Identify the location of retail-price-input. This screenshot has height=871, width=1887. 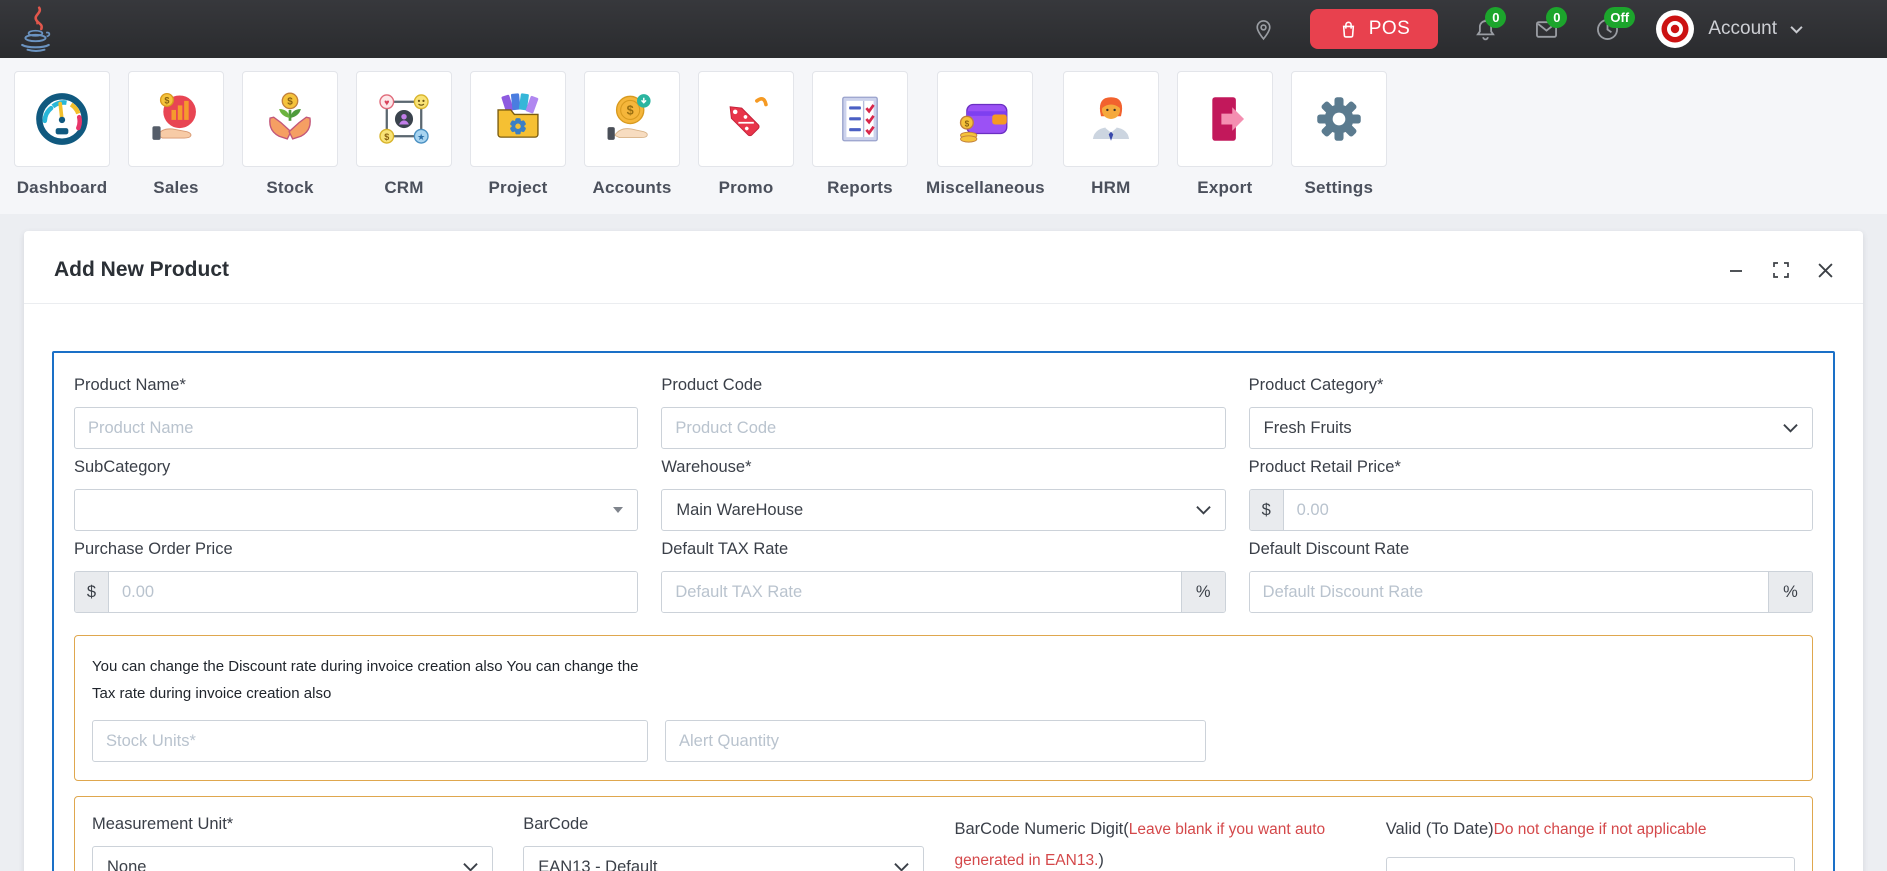
(1547, 510).